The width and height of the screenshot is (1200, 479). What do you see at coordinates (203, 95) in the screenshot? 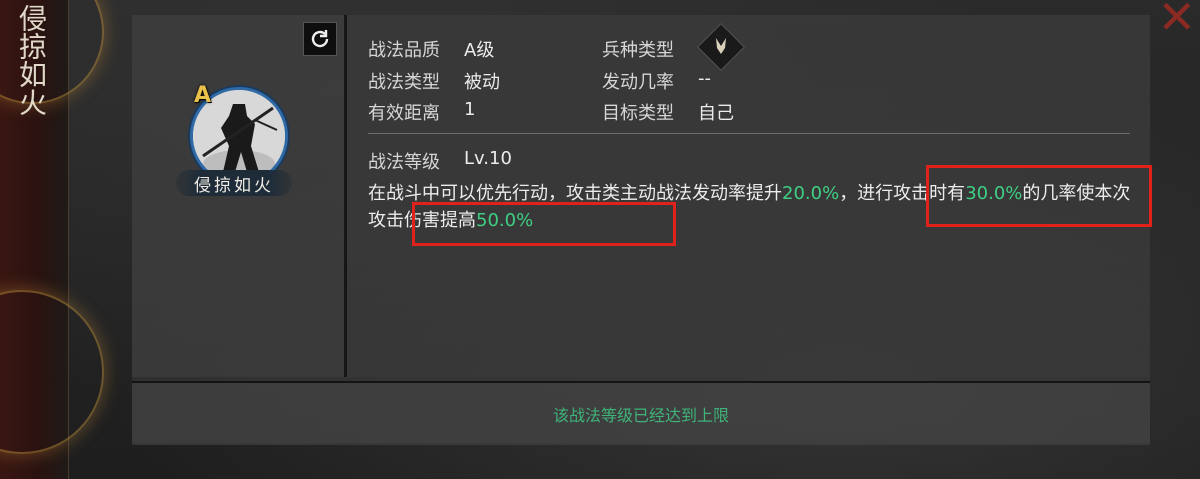
I see `grade-badge: A` at bounding box center [203, 95].